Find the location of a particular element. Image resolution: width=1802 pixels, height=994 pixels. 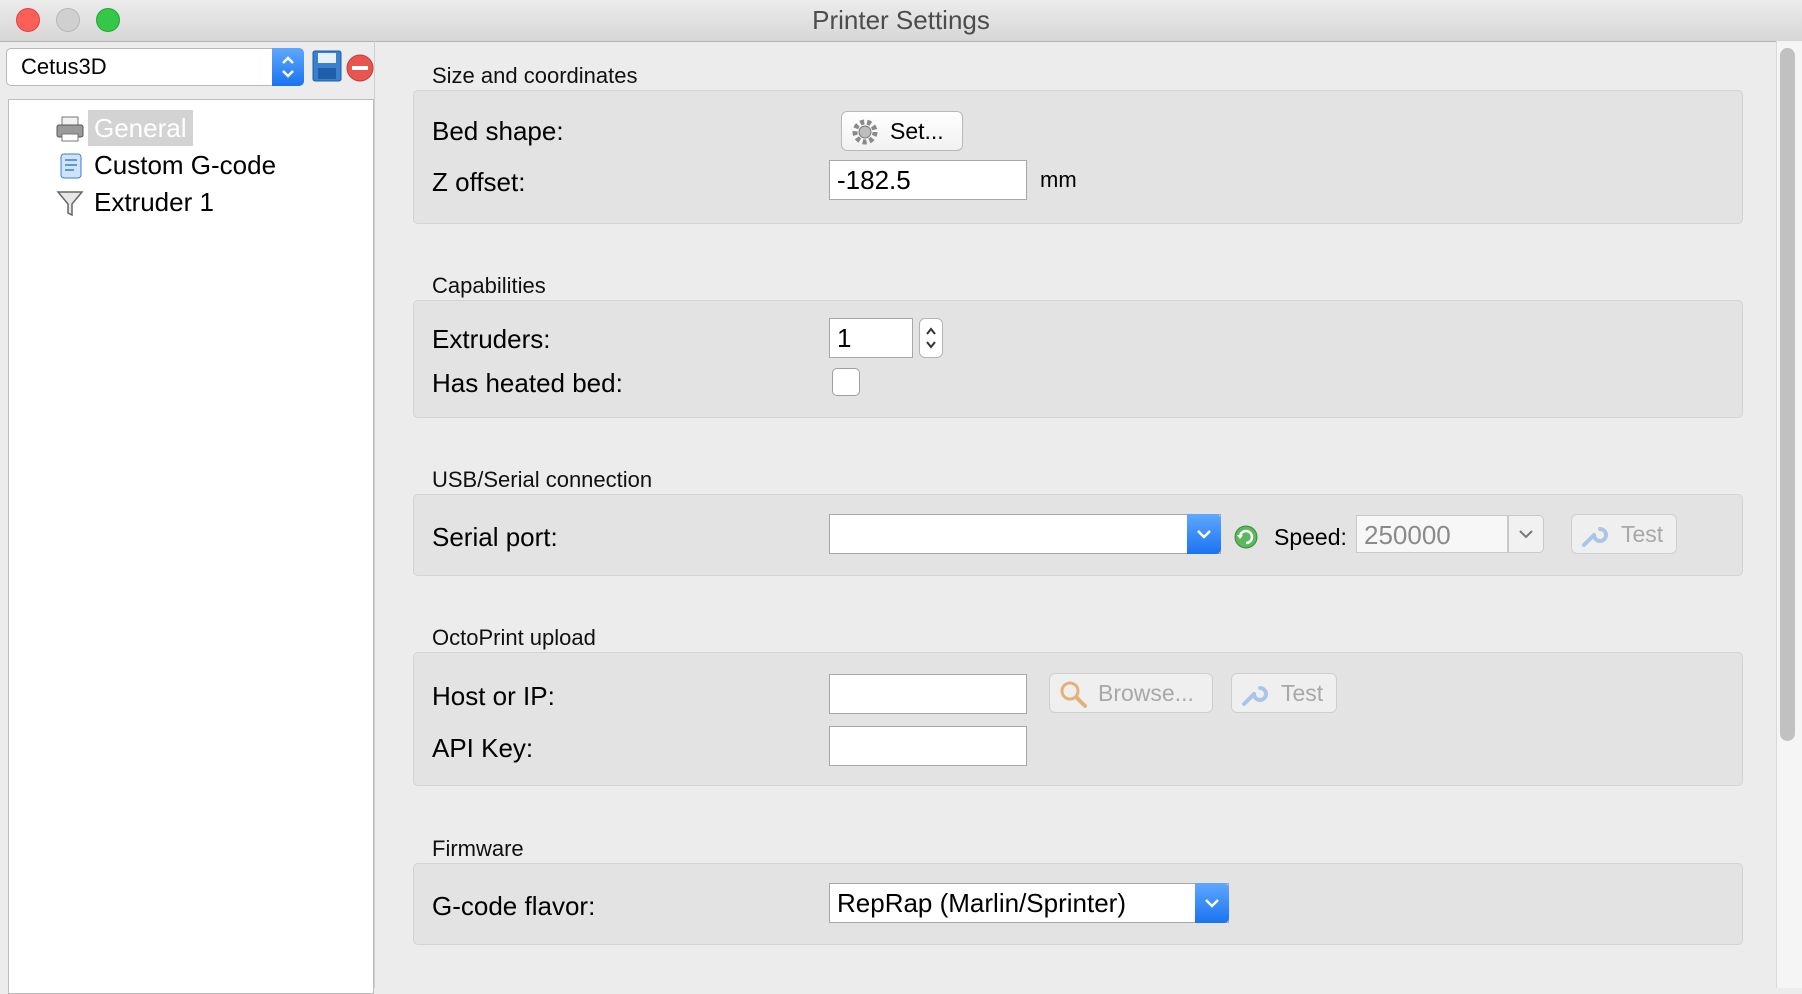

tree-item-extruder-1: Extruder 1 is located at coordinates (210, 202).